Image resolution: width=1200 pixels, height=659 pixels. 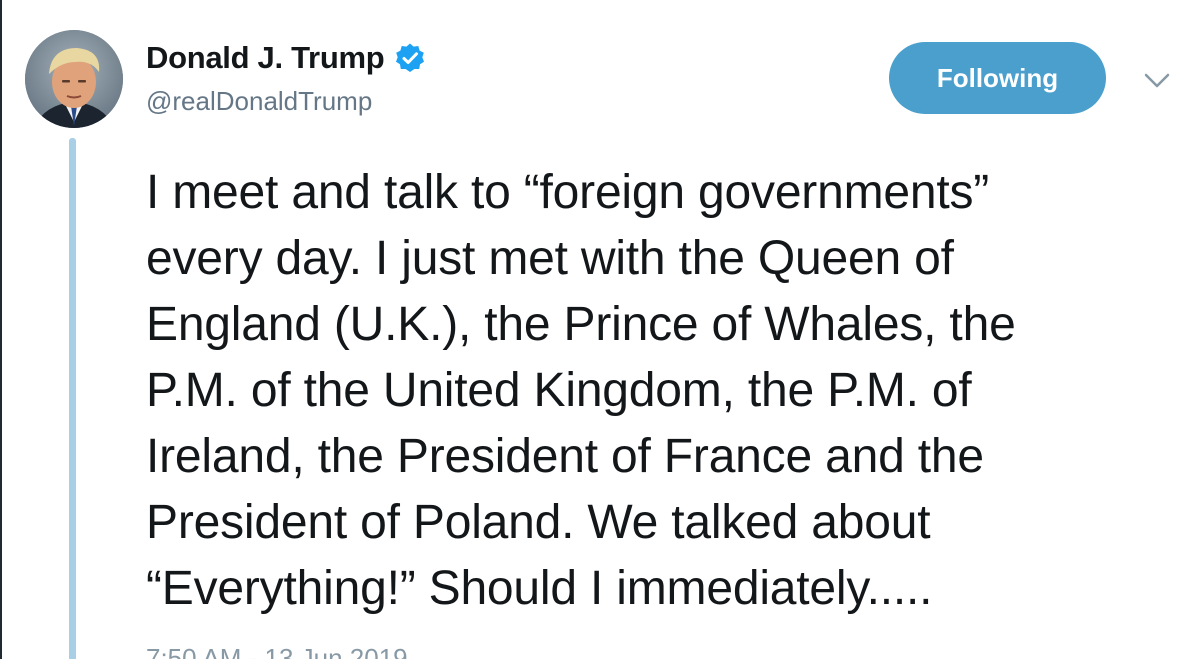 What do you see at coordinates (568, 192) in the screenshot?
I see `tweet-text-line: I meet and talk to “foreign governments”` at bounding box center [568, 192].